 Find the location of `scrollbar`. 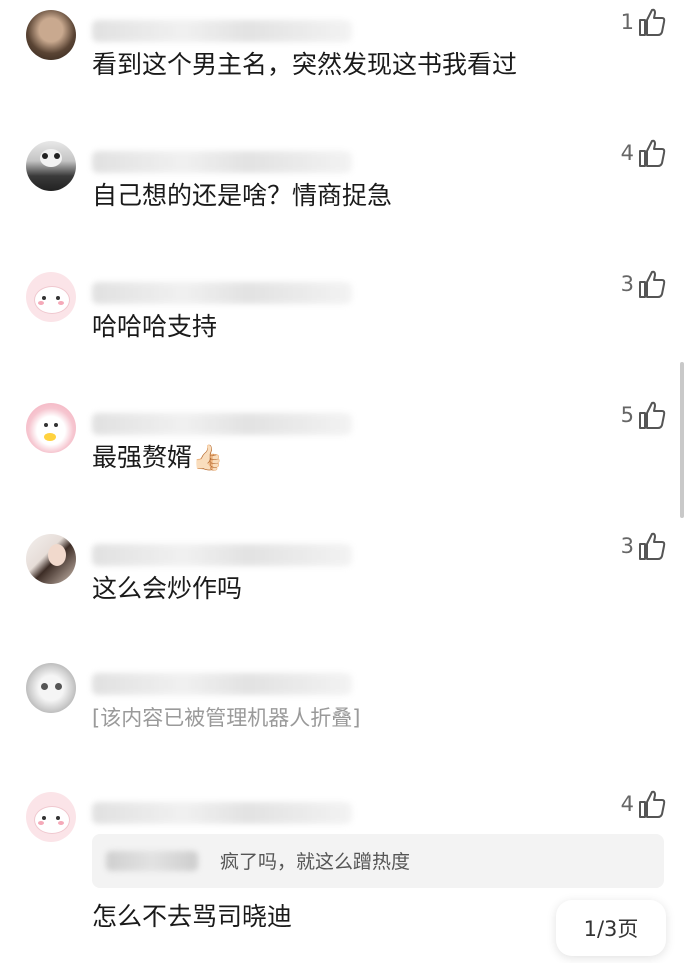

scrollbar is located at coordinates (682, 440).